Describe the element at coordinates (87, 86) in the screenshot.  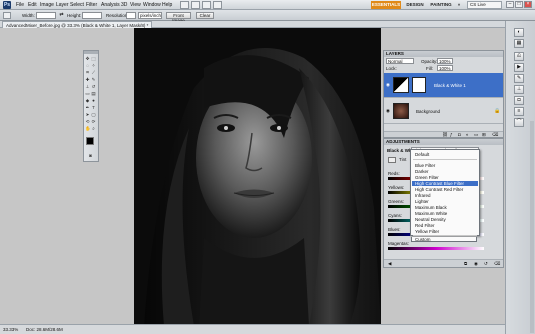
I see `clone-stamp-tool-icon: ⊥` at that location.